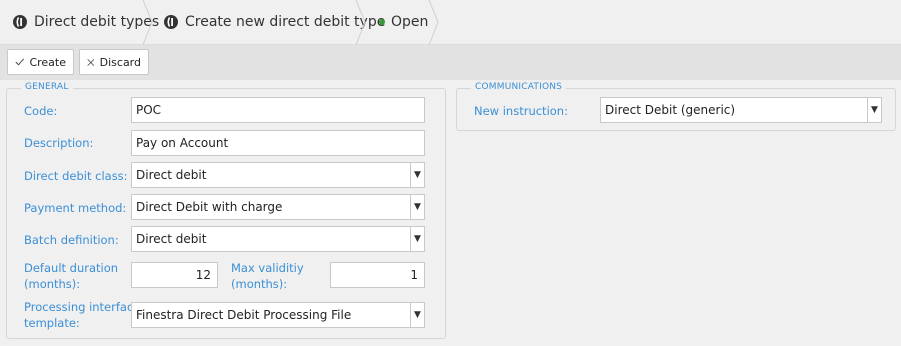  I want to click on general-legend: GENERAL, so click(47, 87).